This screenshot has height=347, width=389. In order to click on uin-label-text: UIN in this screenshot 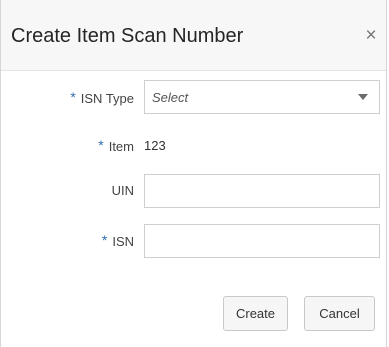, I will do `click(122, 190)`.